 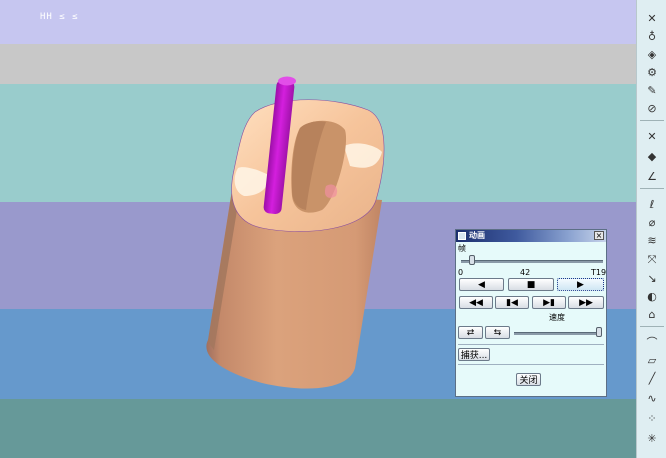 What do you see at coordinates (549, 302) in the screenshot?
I see `to-end-button: ▶▮` at bounding box center [549, 302].